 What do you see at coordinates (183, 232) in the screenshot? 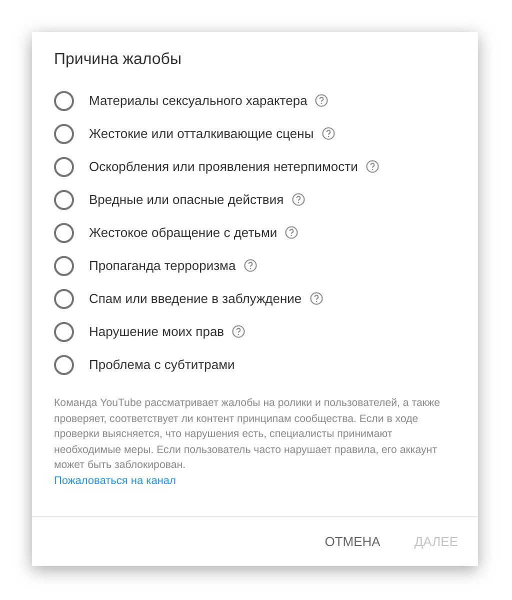
I see `option-label: Жестокое обращение с детьми` at bounding box center [183, 232].